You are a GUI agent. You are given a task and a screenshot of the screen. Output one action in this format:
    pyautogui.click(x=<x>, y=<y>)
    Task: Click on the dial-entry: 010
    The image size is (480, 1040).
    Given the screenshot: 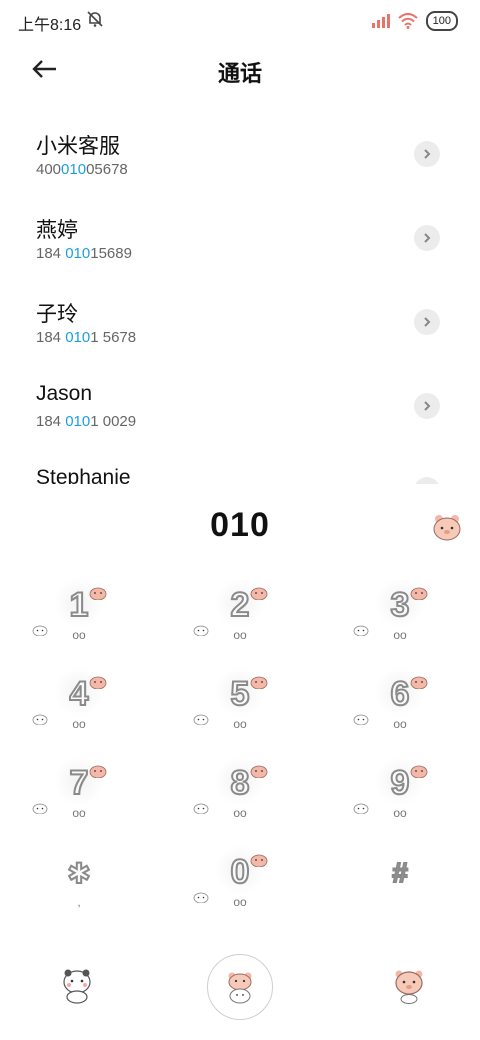 What is the action you would take?
    pyautogui.click(x=240, y=526)
    